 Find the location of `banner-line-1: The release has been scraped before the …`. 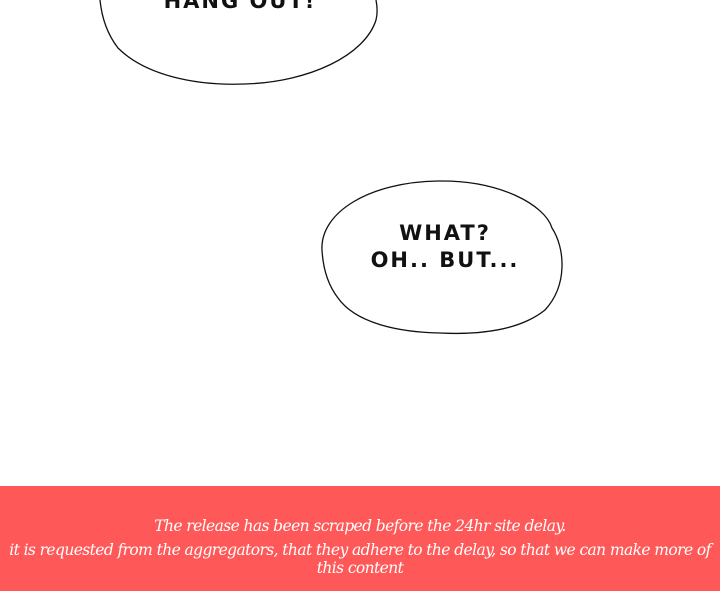

banner-line-1: The release has been scraped before the … is located at coordinates (360, 526).